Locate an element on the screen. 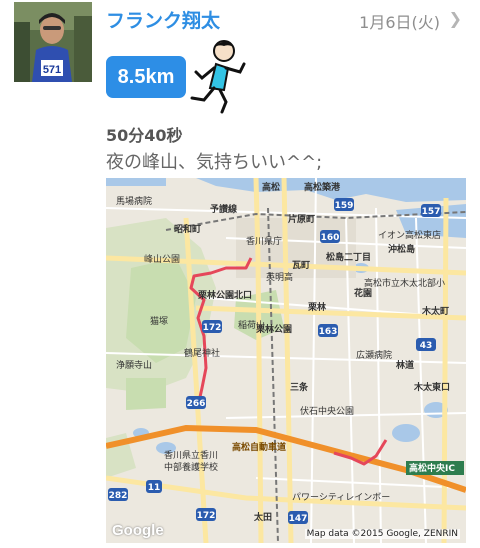 This screenshot has height=548, width=480. map-label: パワーシティレインボー is located at coordinates (341, 497).